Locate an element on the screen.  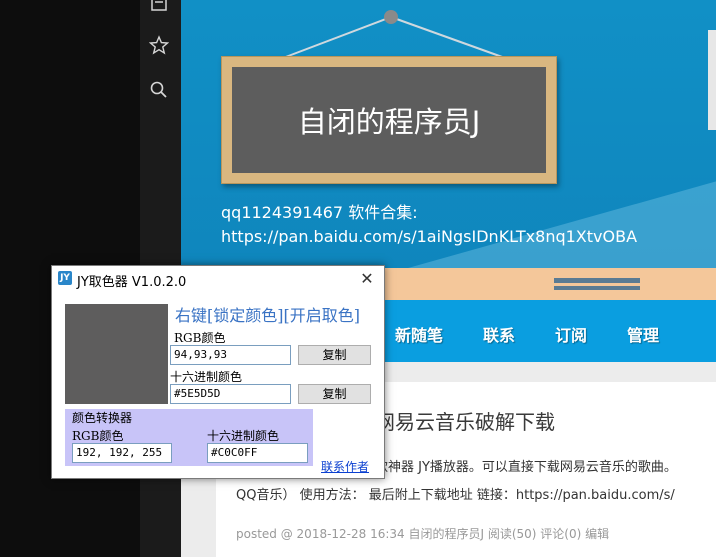
hex-label: 十六进制颜色 is located at coordinates (206, 377).